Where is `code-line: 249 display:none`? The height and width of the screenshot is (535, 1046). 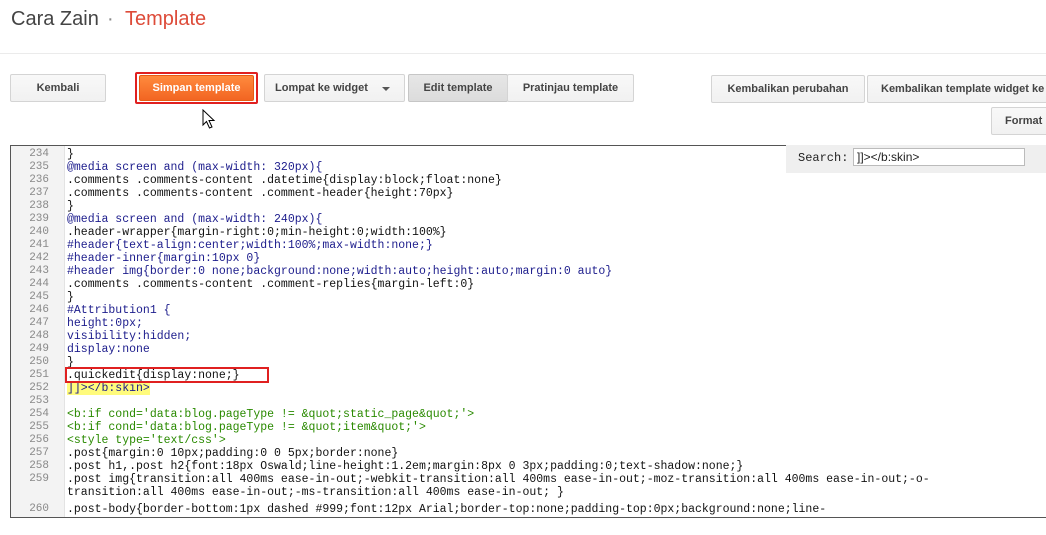 code-line: 249 display:none is located at coordinates (528, 349).